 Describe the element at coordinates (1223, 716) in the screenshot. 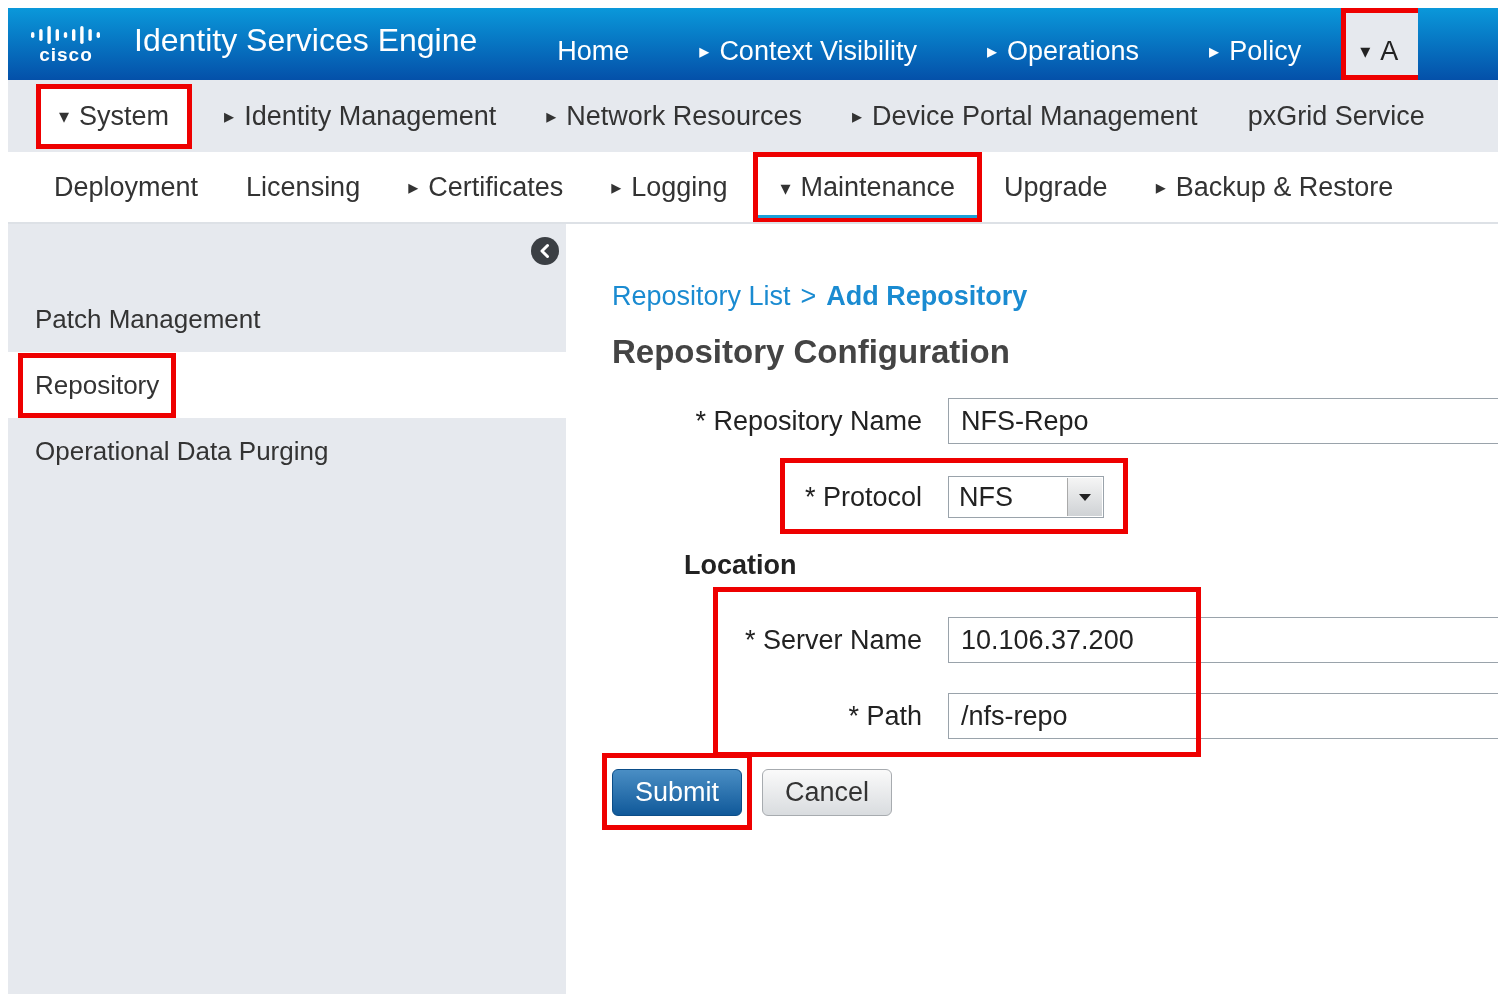

I see `text-field: /nfs-repo` at that location.